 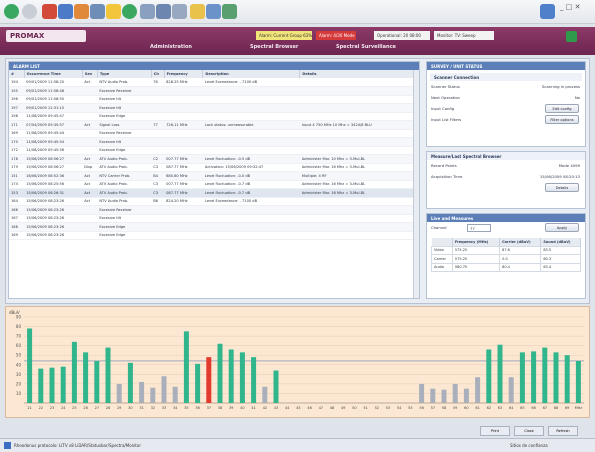 I want to click on status-button: Edit config, so click(x=562, y=108).